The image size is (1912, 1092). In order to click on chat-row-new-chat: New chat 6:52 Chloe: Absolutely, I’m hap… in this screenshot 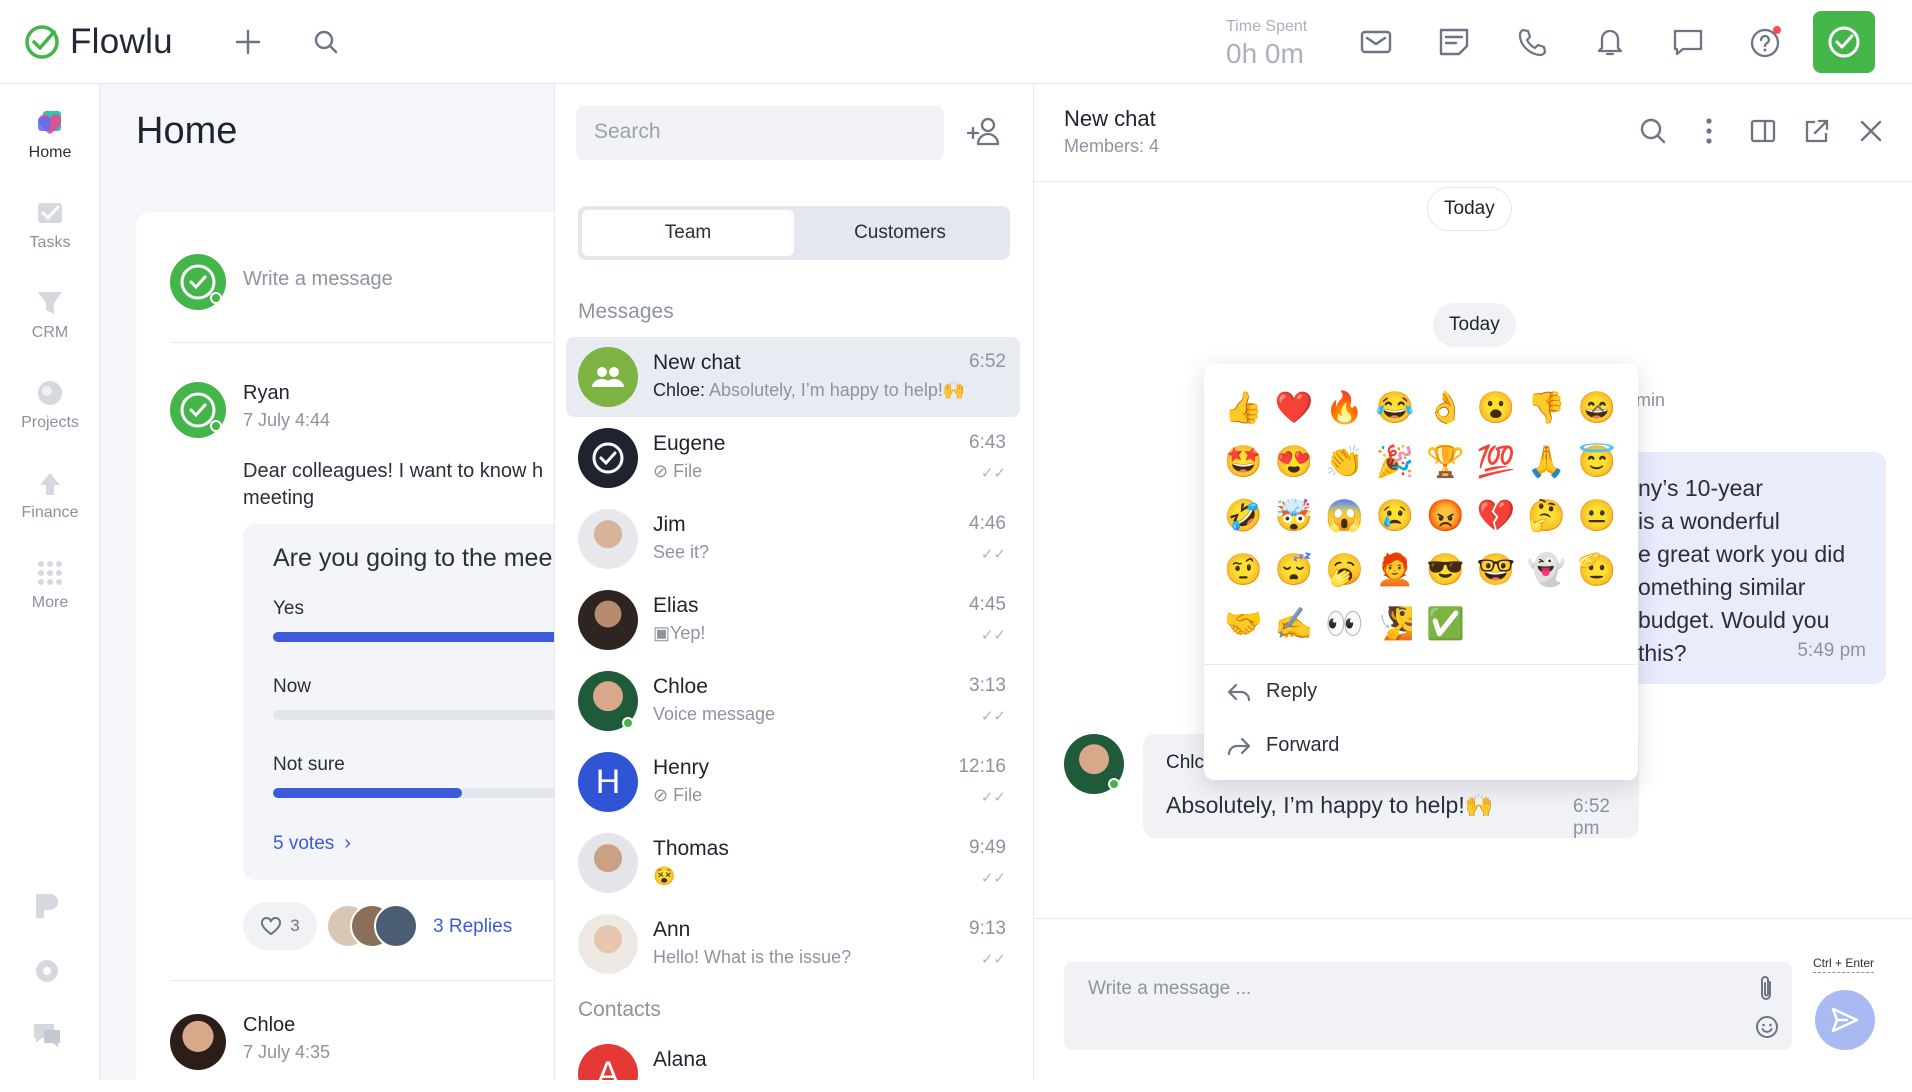, I will do `click(793, 377)`.